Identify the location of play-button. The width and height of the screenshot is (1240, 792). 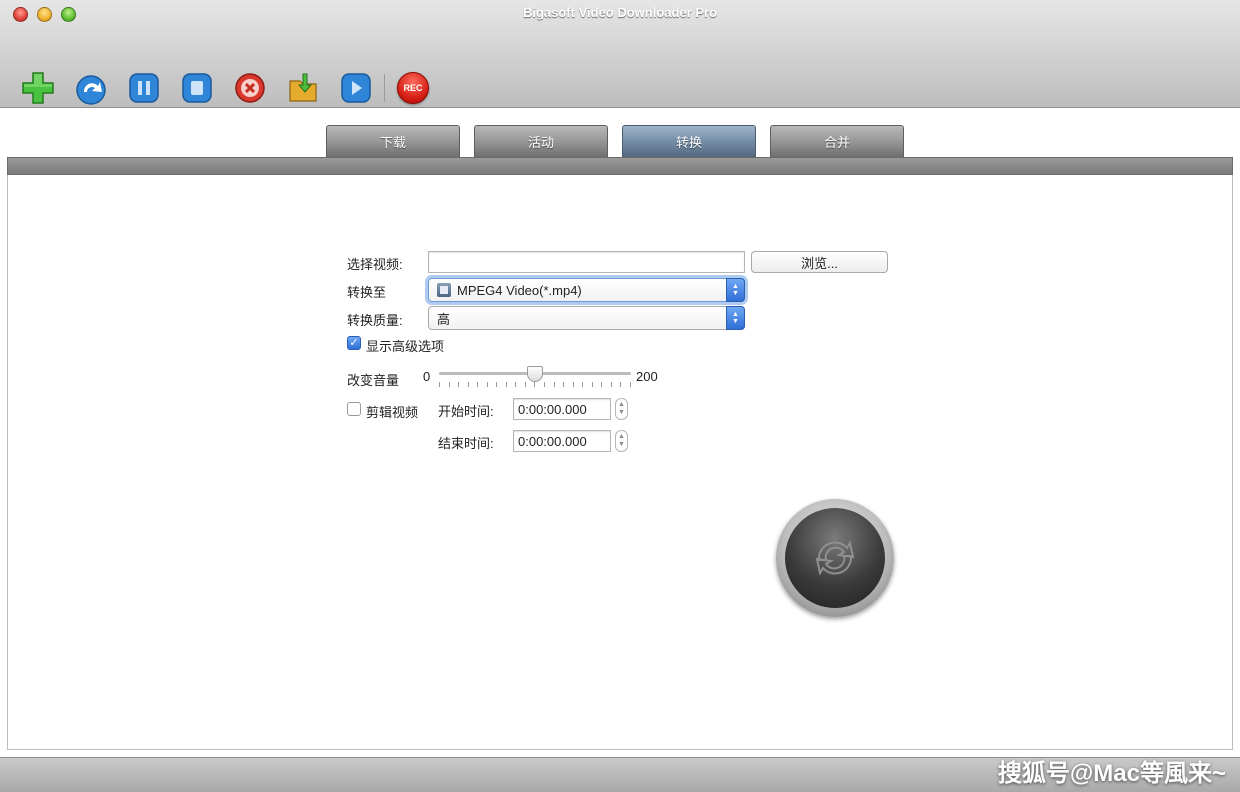
(356, 88).